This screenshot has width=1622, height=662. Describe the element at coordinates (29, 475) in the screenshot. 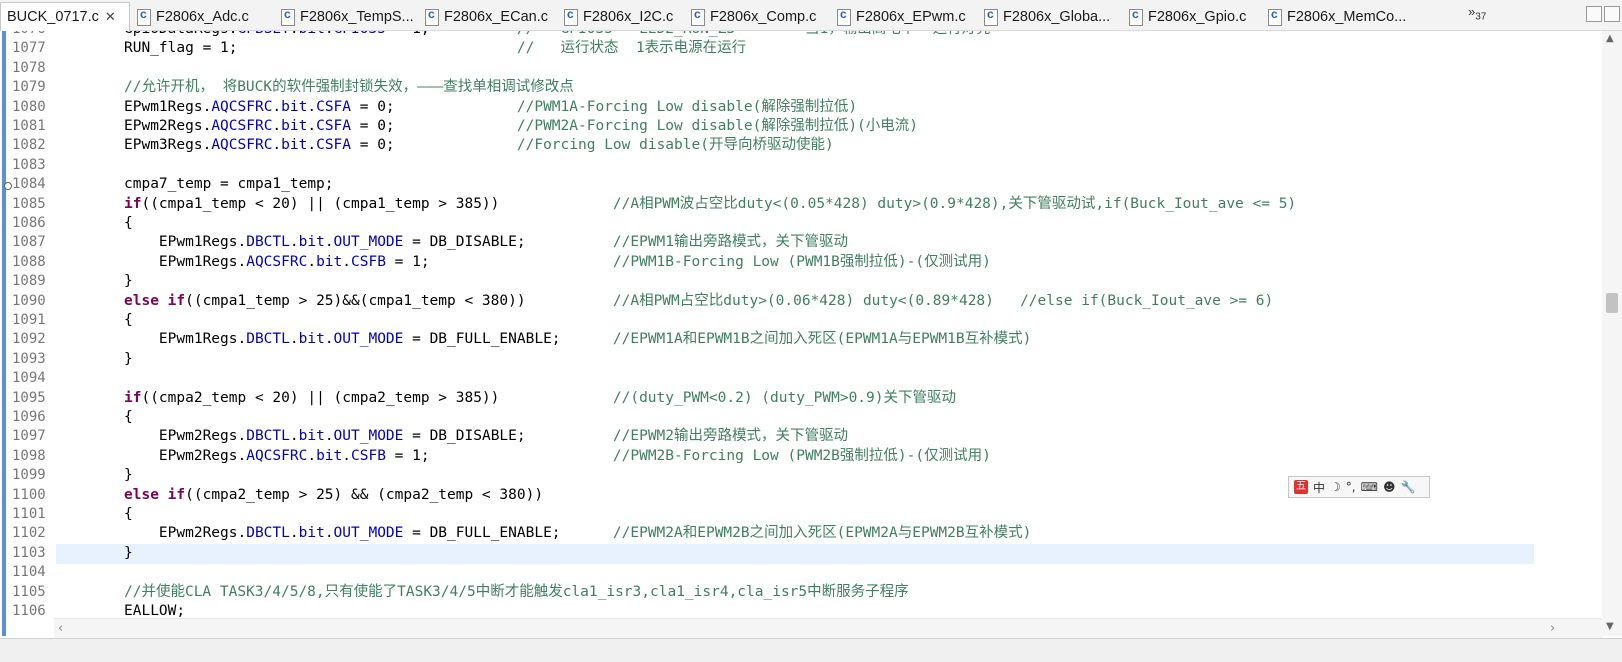

I see `line-number: 1099` at that location.